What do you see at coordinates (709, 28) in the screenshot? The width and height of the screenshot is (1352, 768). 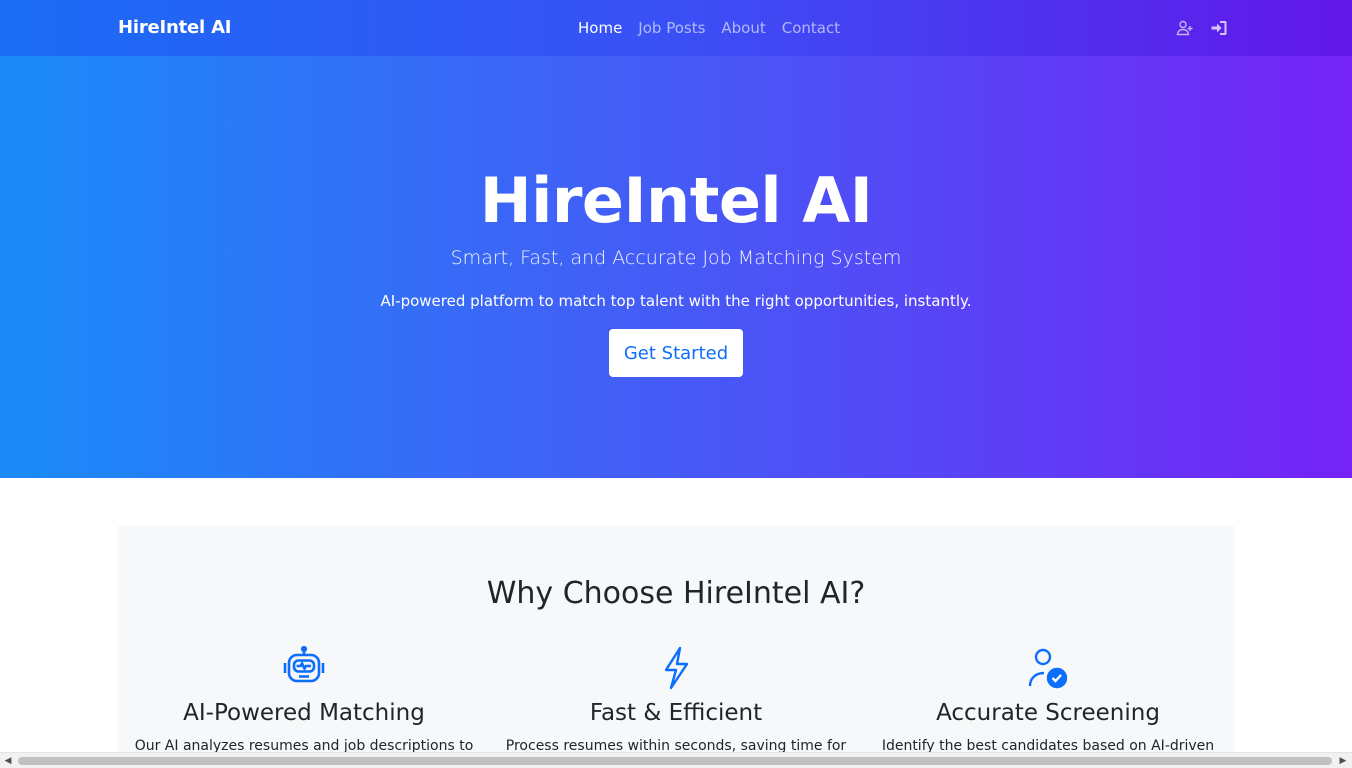 I see `nav-links: Home Job Posts About Contact` at bounding box center [709, 28].